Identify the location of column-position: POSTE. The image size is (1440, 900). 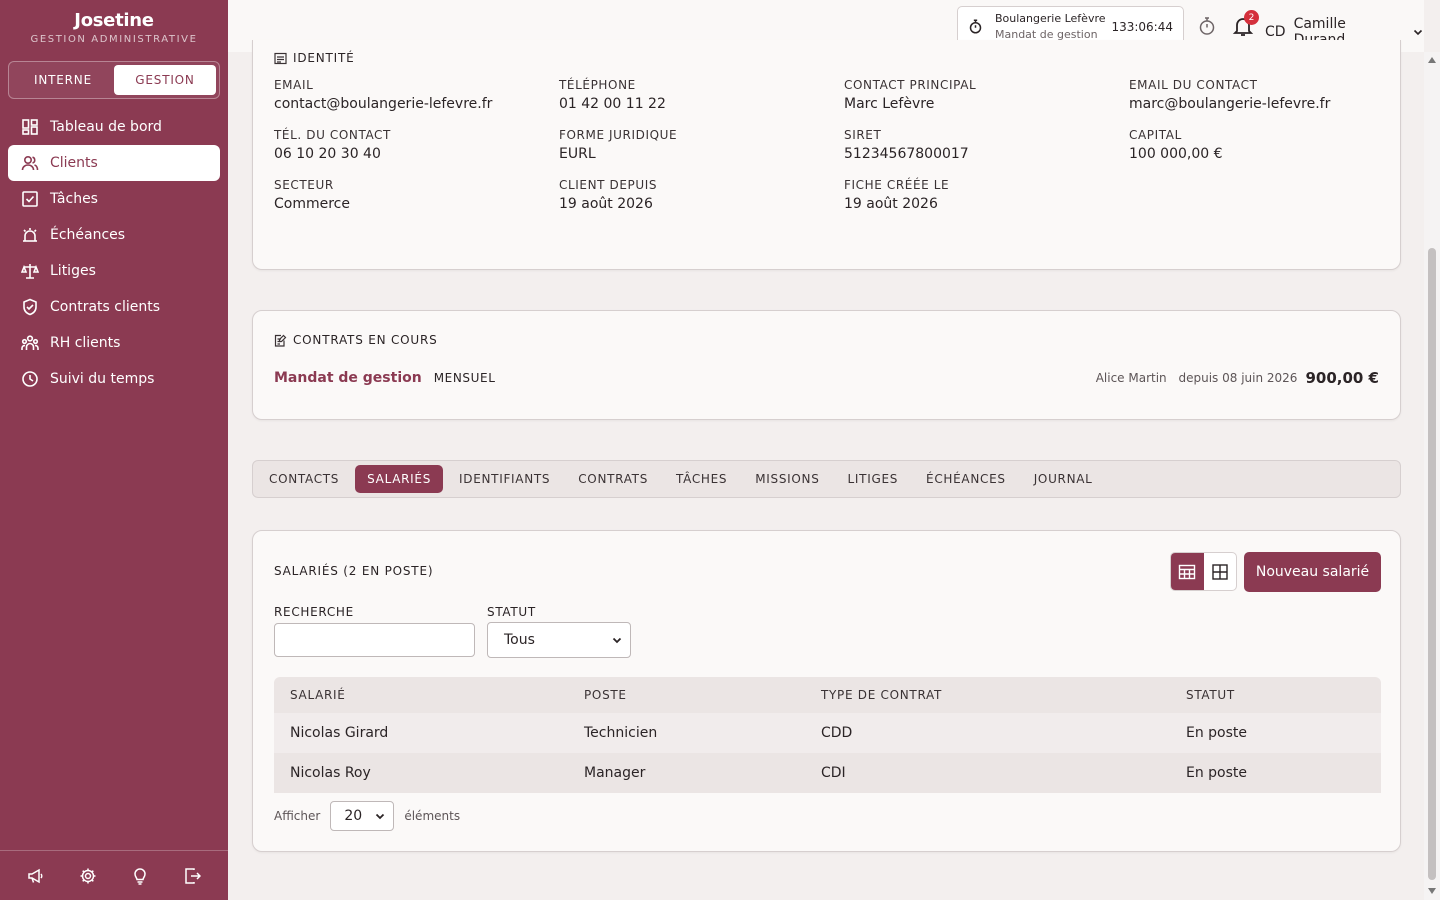
(605, 695).